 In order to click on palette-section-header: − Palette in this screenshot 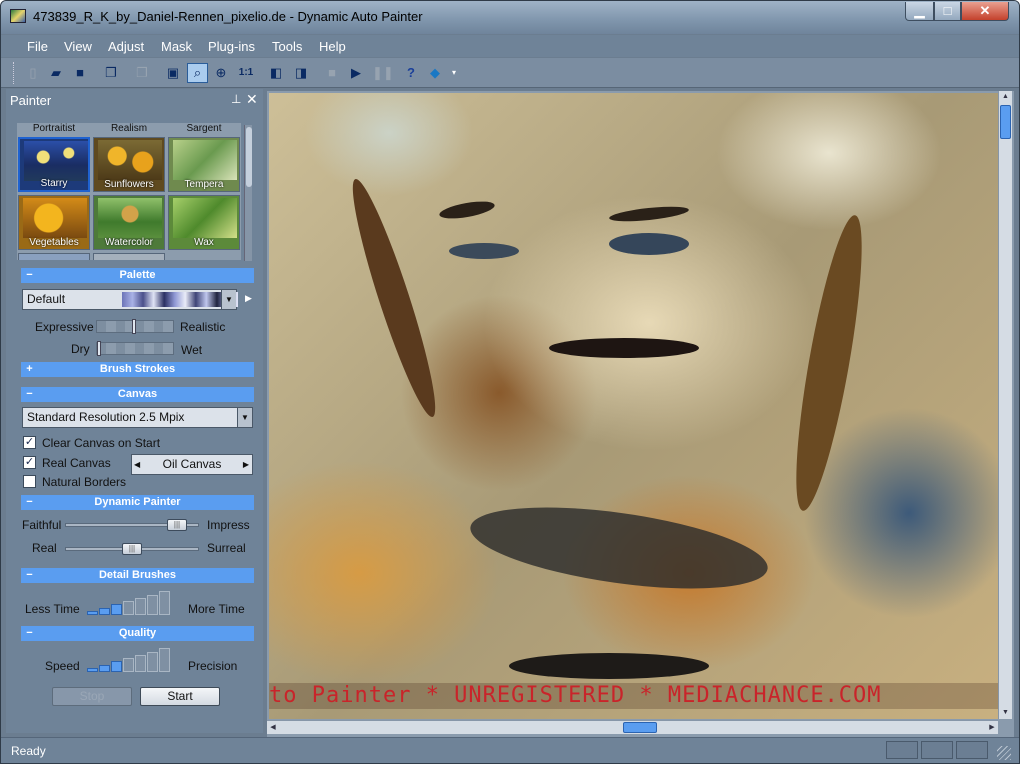, I will do `click(137, 275)`.